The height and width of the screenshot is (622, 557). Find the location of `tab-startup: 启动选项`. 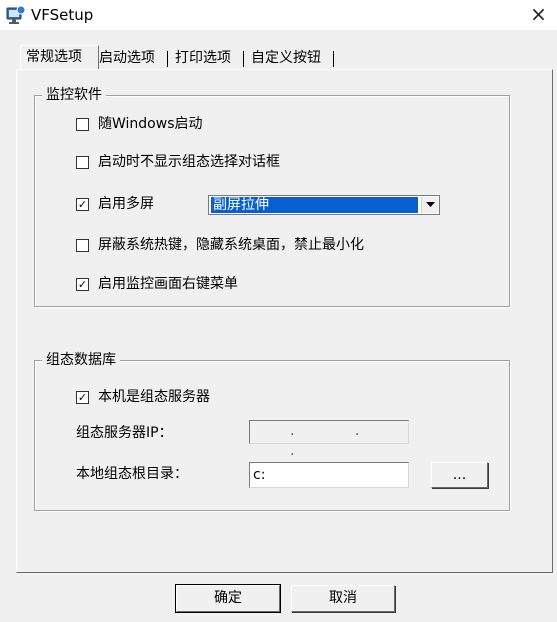

tab-startup: 启动选项 is located at coordinates (127, 58).